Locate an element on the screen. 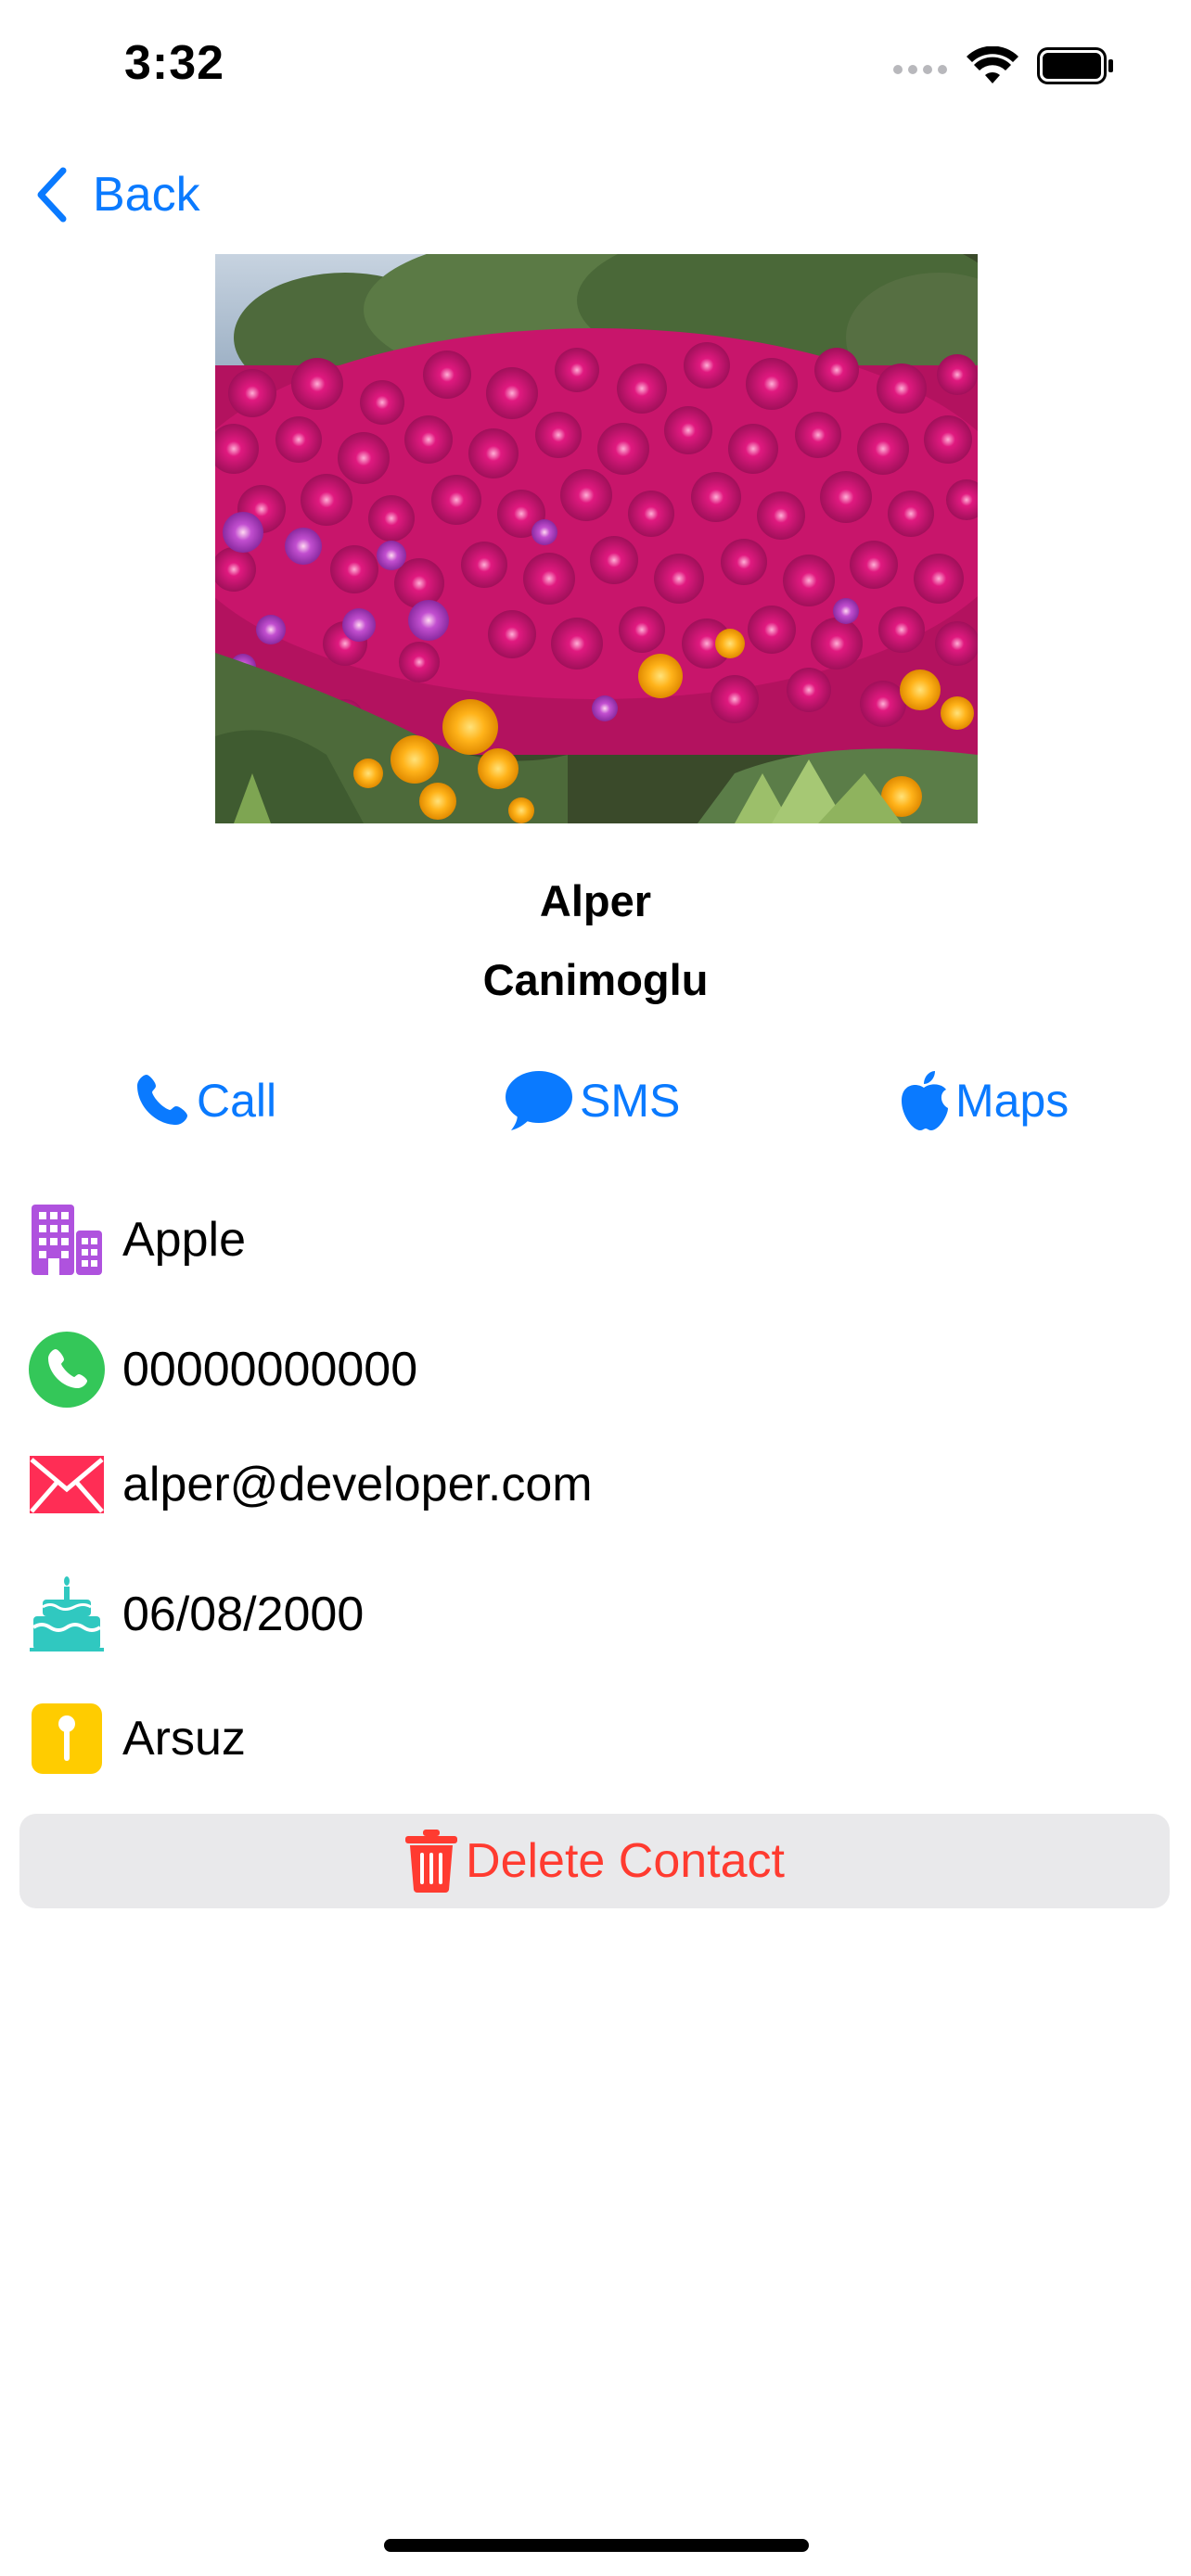  call-label: Call is located at coordinates (237, 1101).